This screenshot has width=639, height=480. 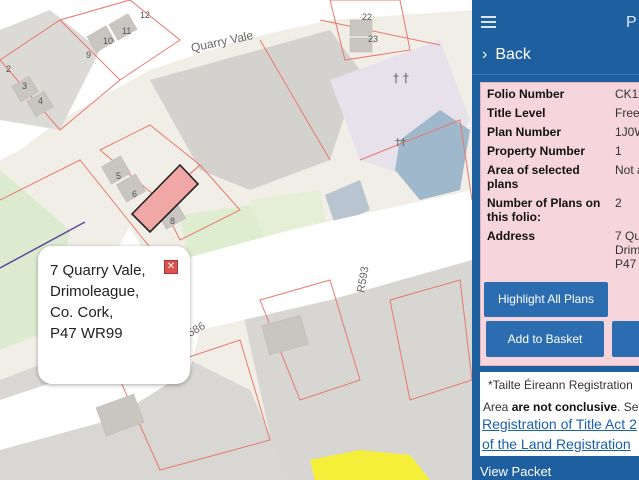 I want to click on table-row: Number of Plans on this folio: 2, so click(x=563, y=212).